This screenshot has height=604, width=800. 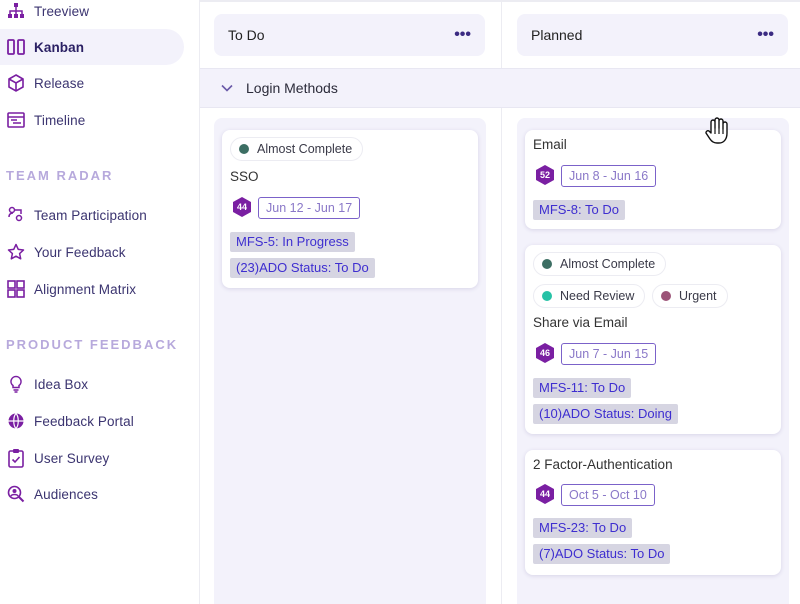 What do you see at coordinates (652, 35) in the screenshot?
I see `column-header-planned: Planned •••` at bounding box center [652, 35].